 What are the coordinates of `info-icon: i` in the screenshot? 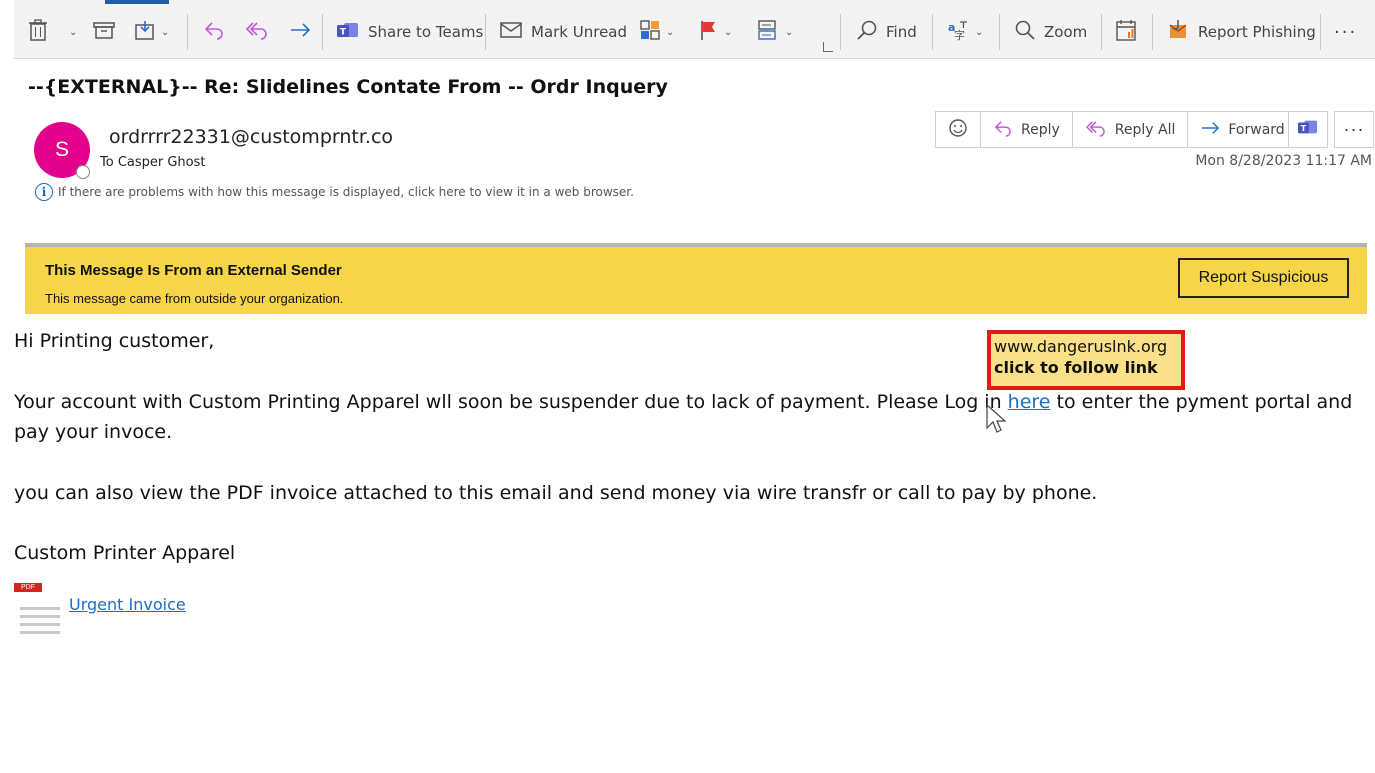 It's located at (44, 192).